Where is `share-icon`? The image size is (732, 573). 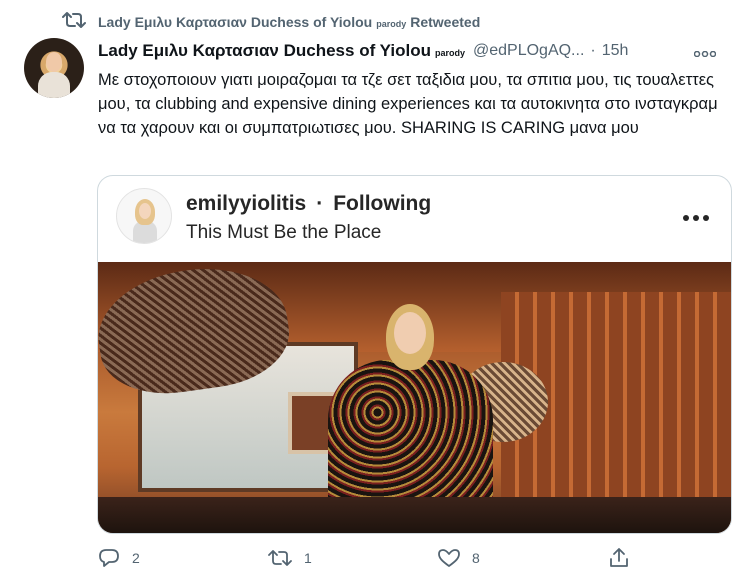
share-icon is located at coordinates (619, 558).